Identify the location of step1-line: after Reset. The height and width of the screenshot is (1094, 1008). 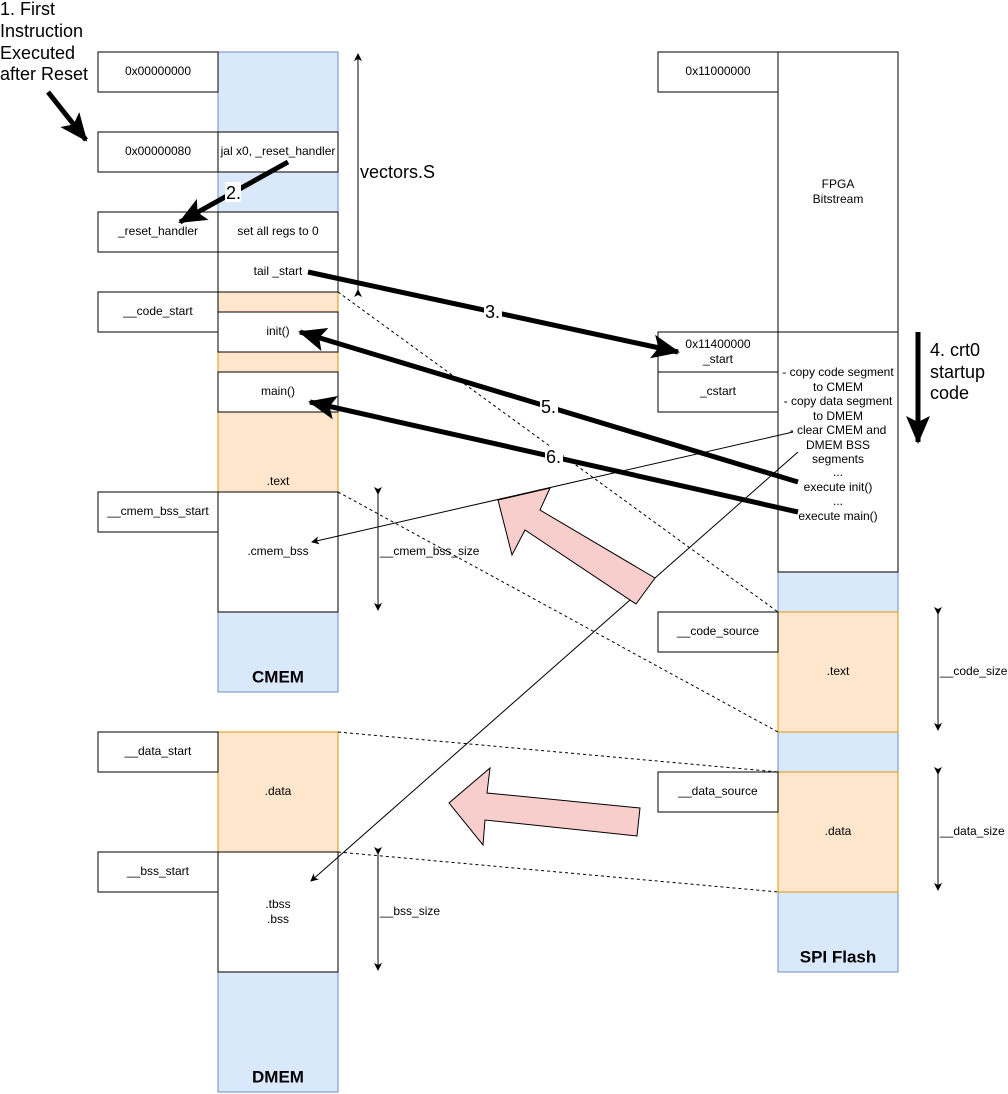
(44, 74).